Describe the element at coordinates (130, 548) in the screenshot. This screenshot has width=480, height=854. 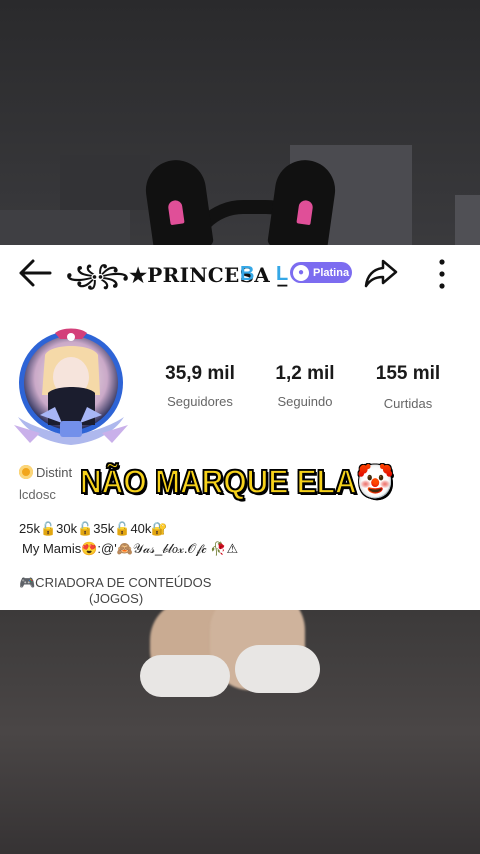
I see `bio-line-2: My Mamis😍:@'🙈𝒴𝒶𝓈_𝒷𝓁𝑜𝓍.𝒪𝒻𝒸 🥀⚠` at that location.